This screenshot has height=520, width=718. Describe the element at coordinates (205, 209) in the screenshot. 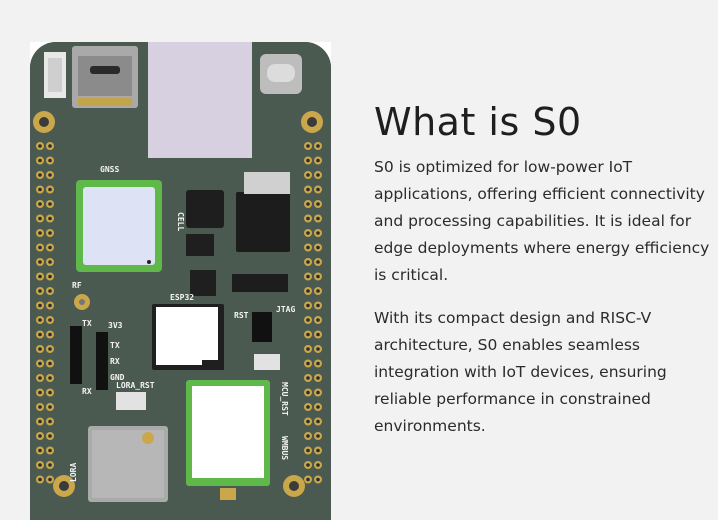

I see `chip` at that location.